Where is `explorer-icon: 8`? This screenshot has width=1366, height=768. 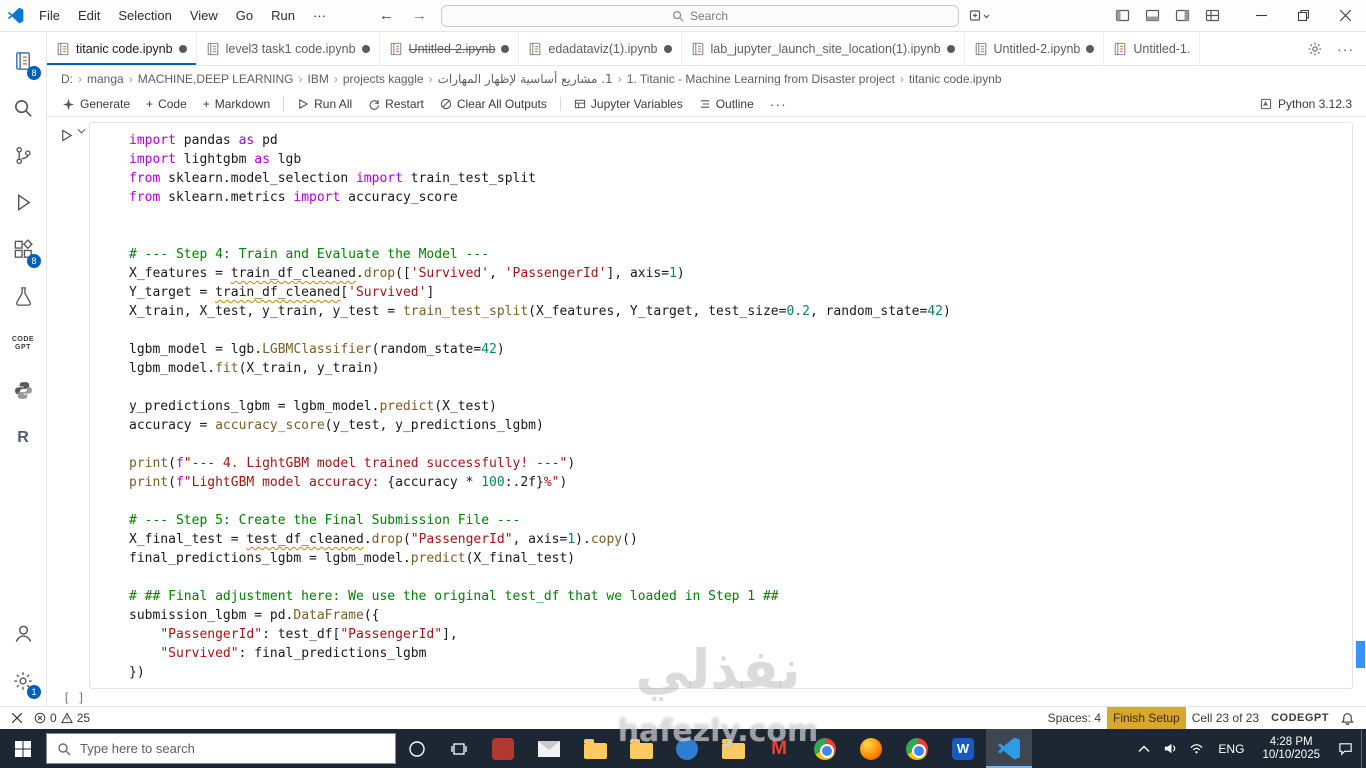
explorer-icon: 8 is located at coordinates (23, 61).